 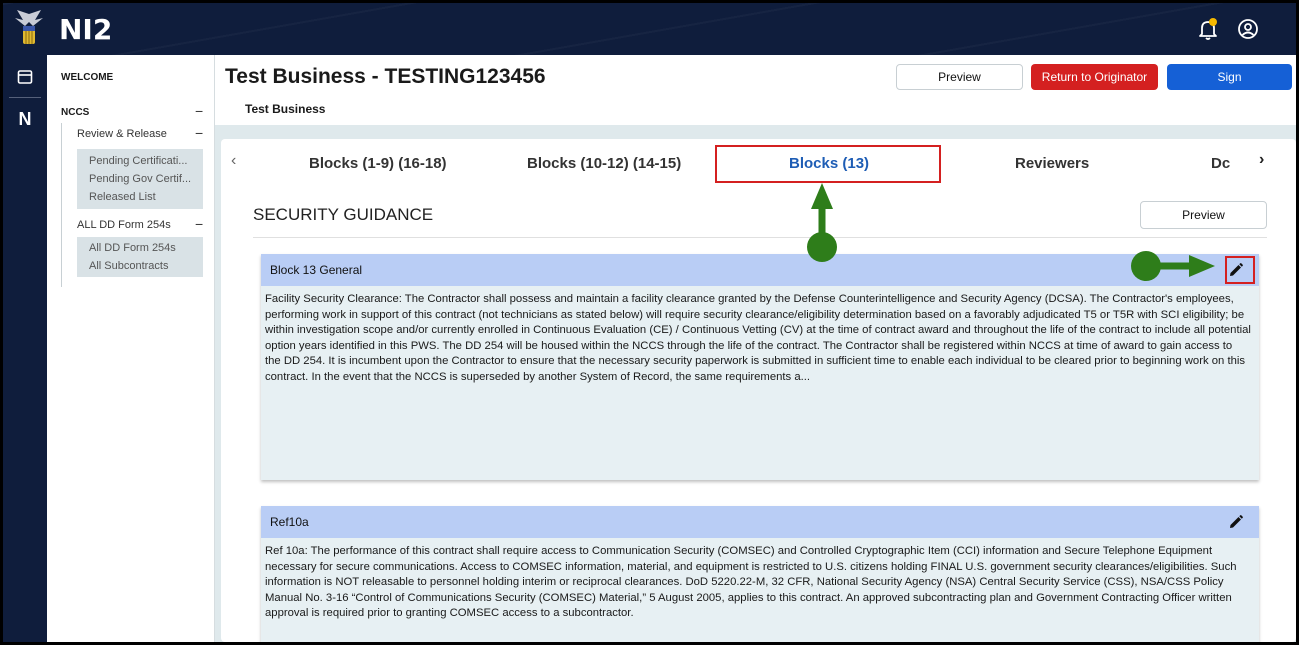 What do you see at coordinates (1011, 232) in the screenshot?
I see `annotation-overlay` at bounding box center [1011, 232].